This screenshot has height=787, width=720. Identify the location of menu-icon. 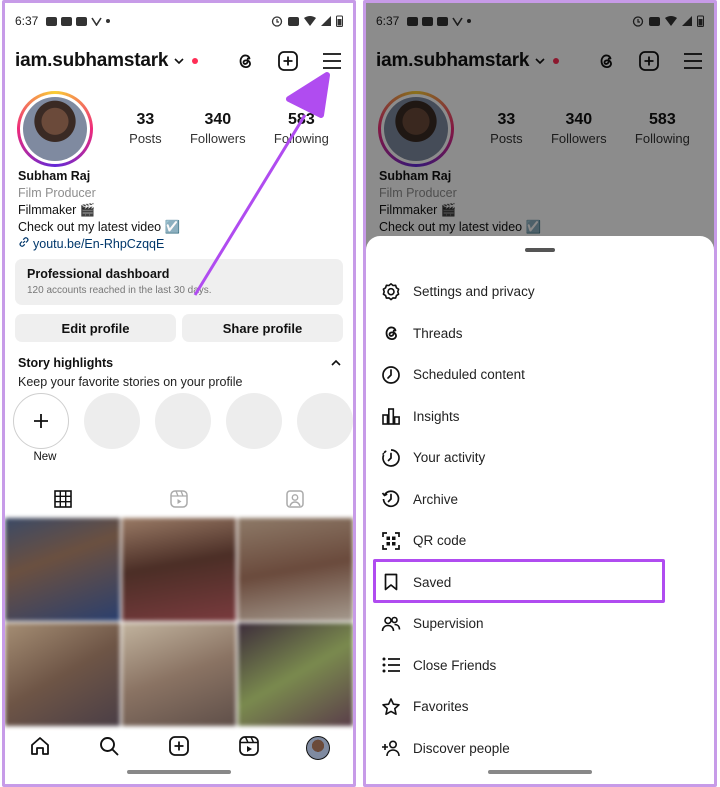
(332, 61).